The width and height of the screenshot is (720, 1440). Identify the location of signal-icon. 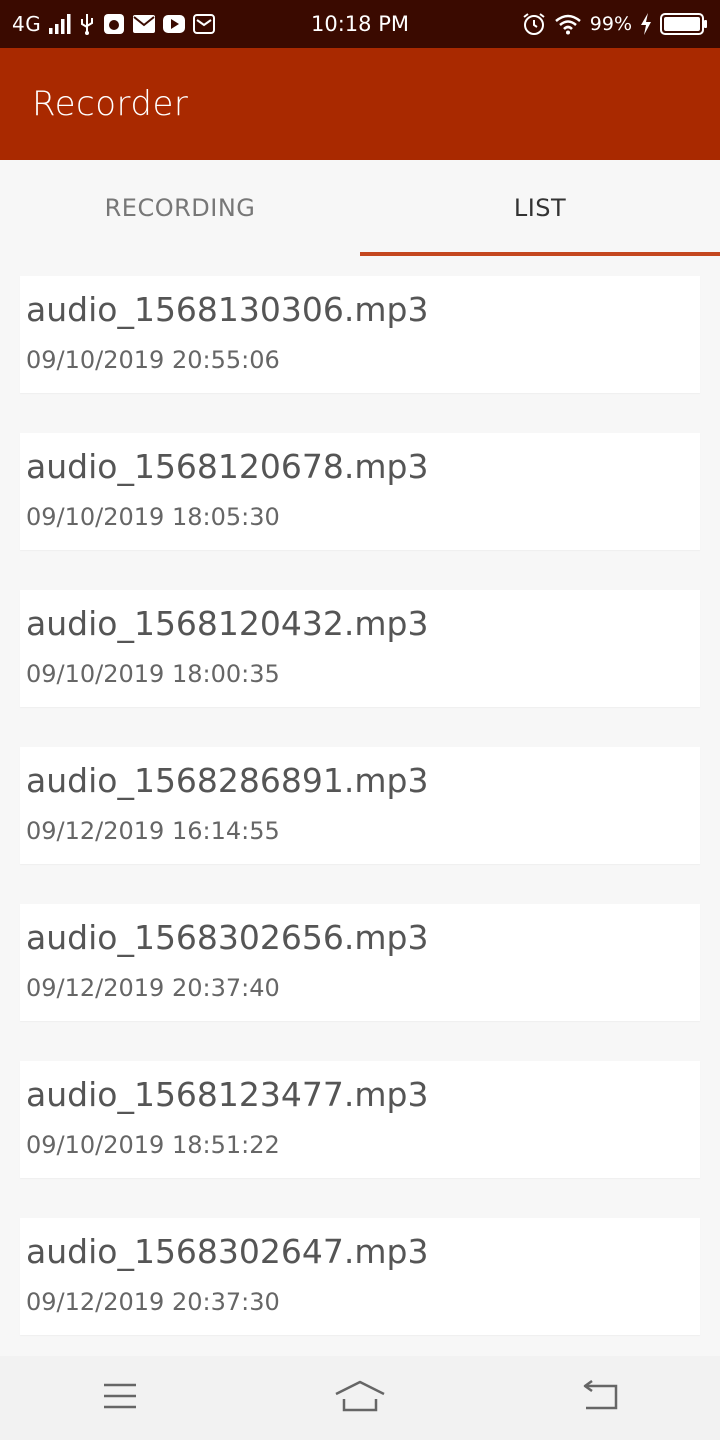
(60, 24).